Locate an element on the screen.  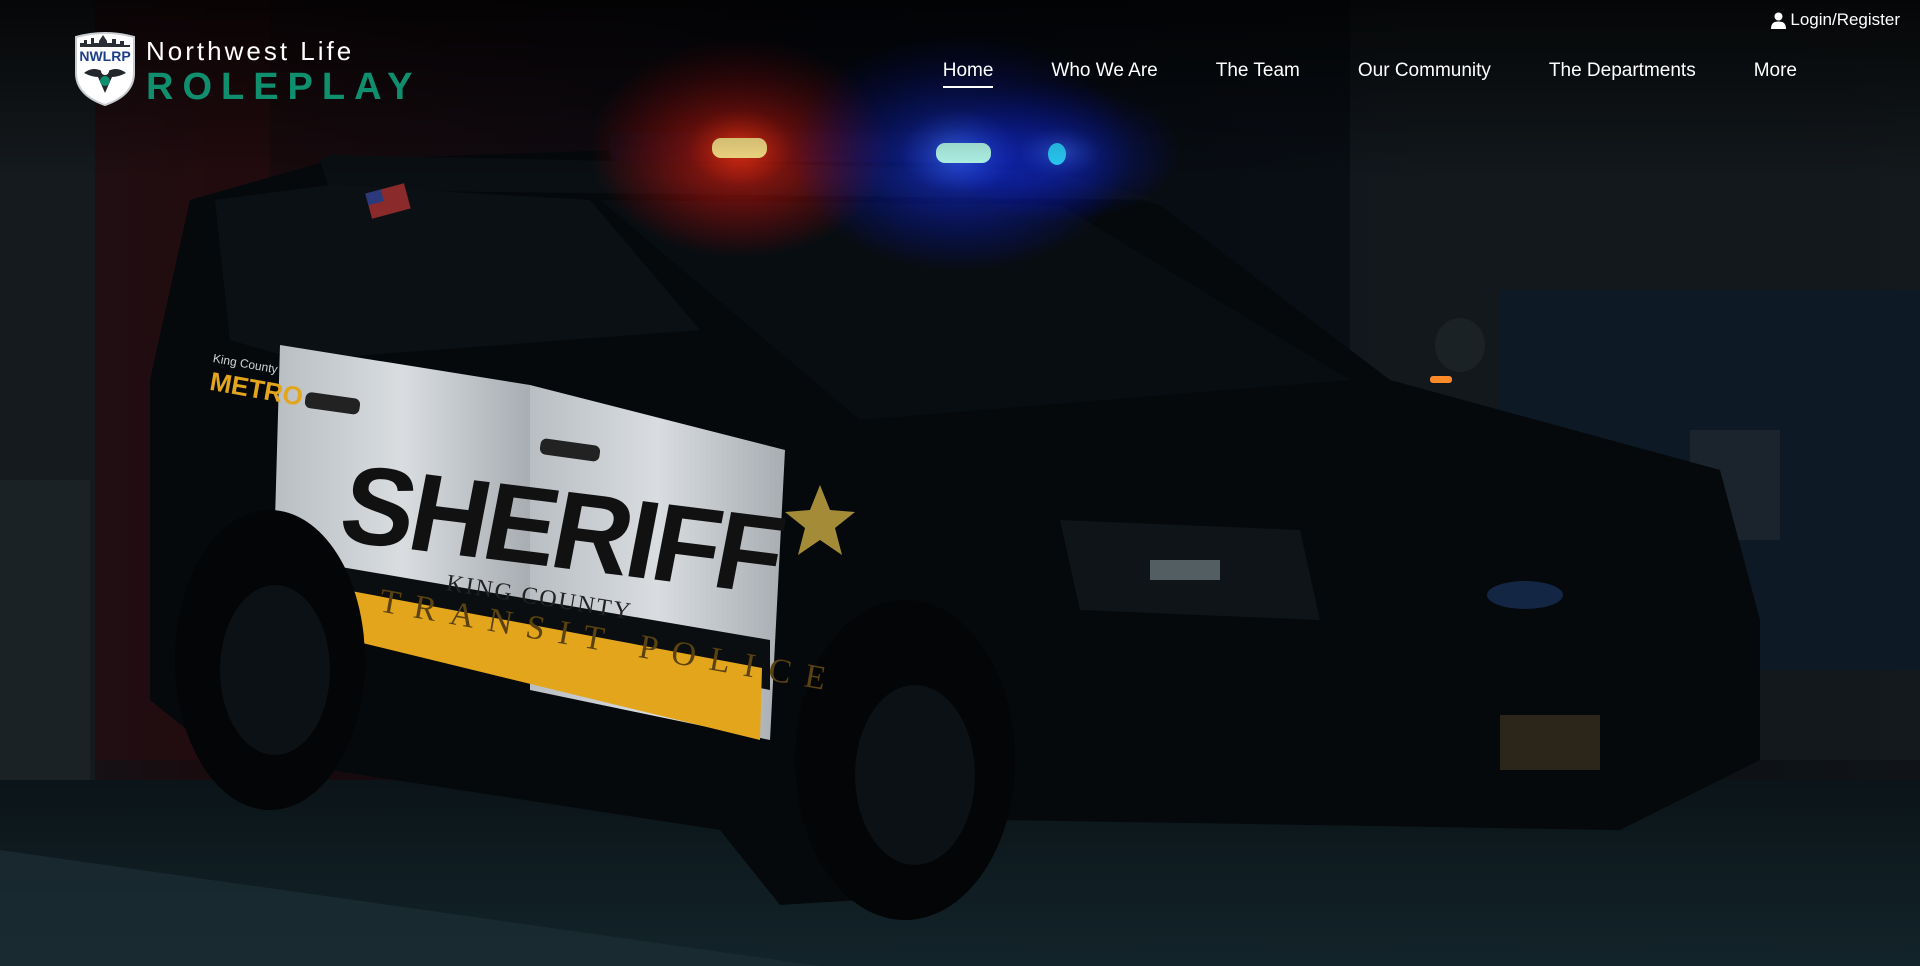
nav-more: More is located at coordinates (1775, 74).